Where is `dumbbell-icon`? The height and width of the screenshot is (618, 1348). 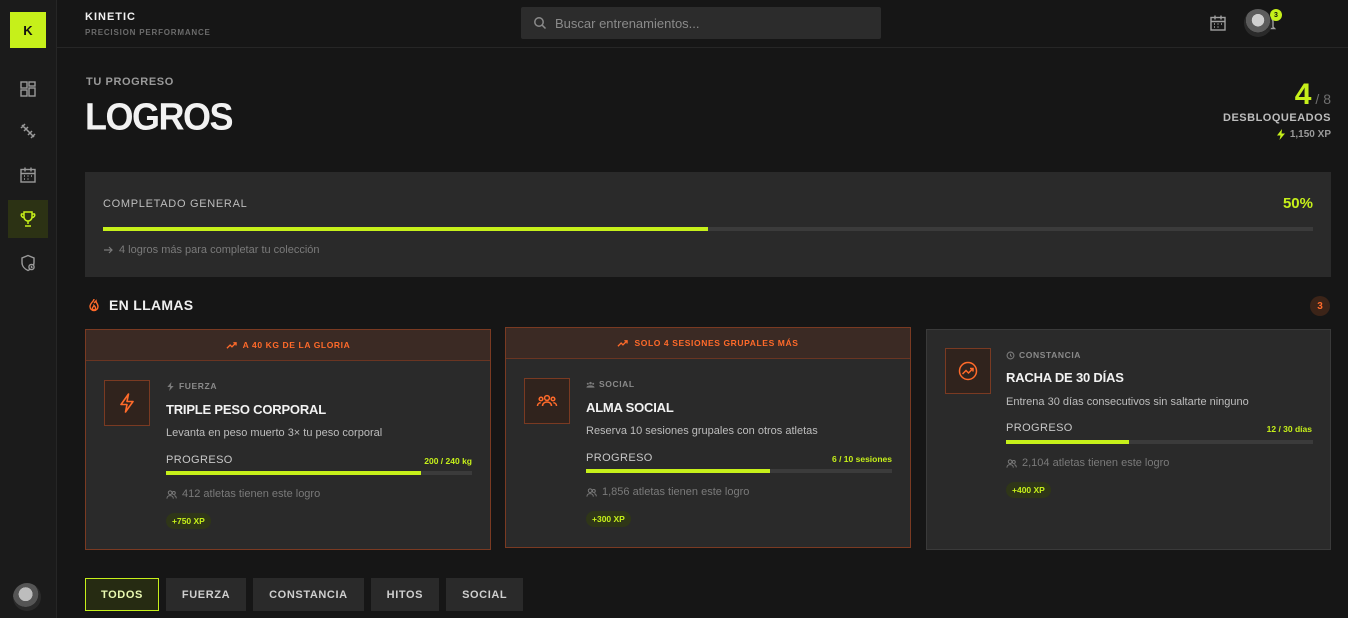 dumbbell-icon is located at coordinates (28, 131).